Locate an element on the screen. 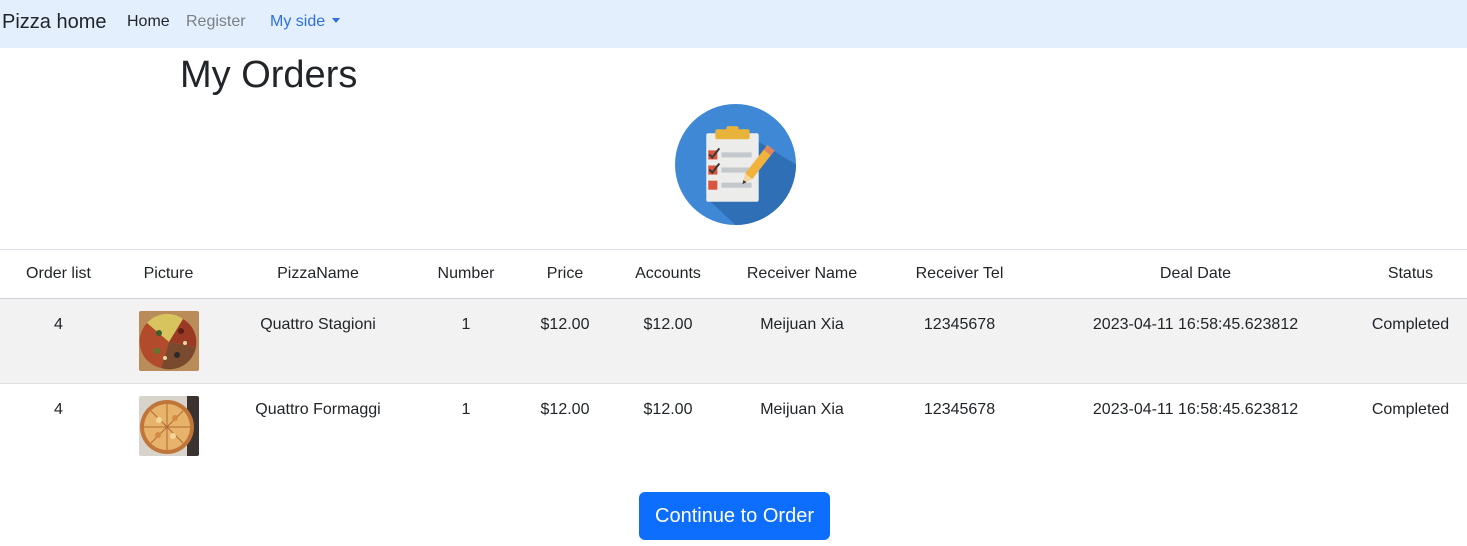  col-receiver-name: Receiver Name is located at coordinates (802, 273).